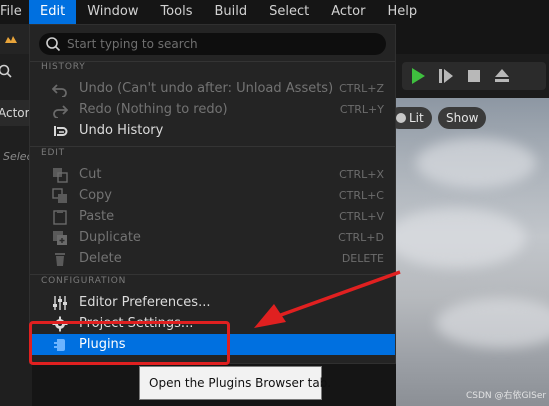  Describe the element at coordinates (53, 44) in the screenshot. I see `search-icon` at that location.